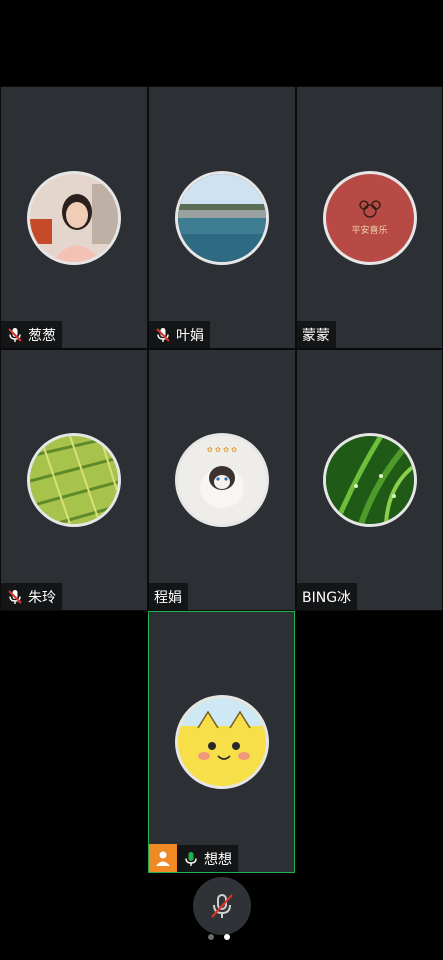 The image size is (443, 960). What do you see at coordinates (369, 209) in the screenshot?
I see `mouse-logo-icon` at bounding box center [369, 209].